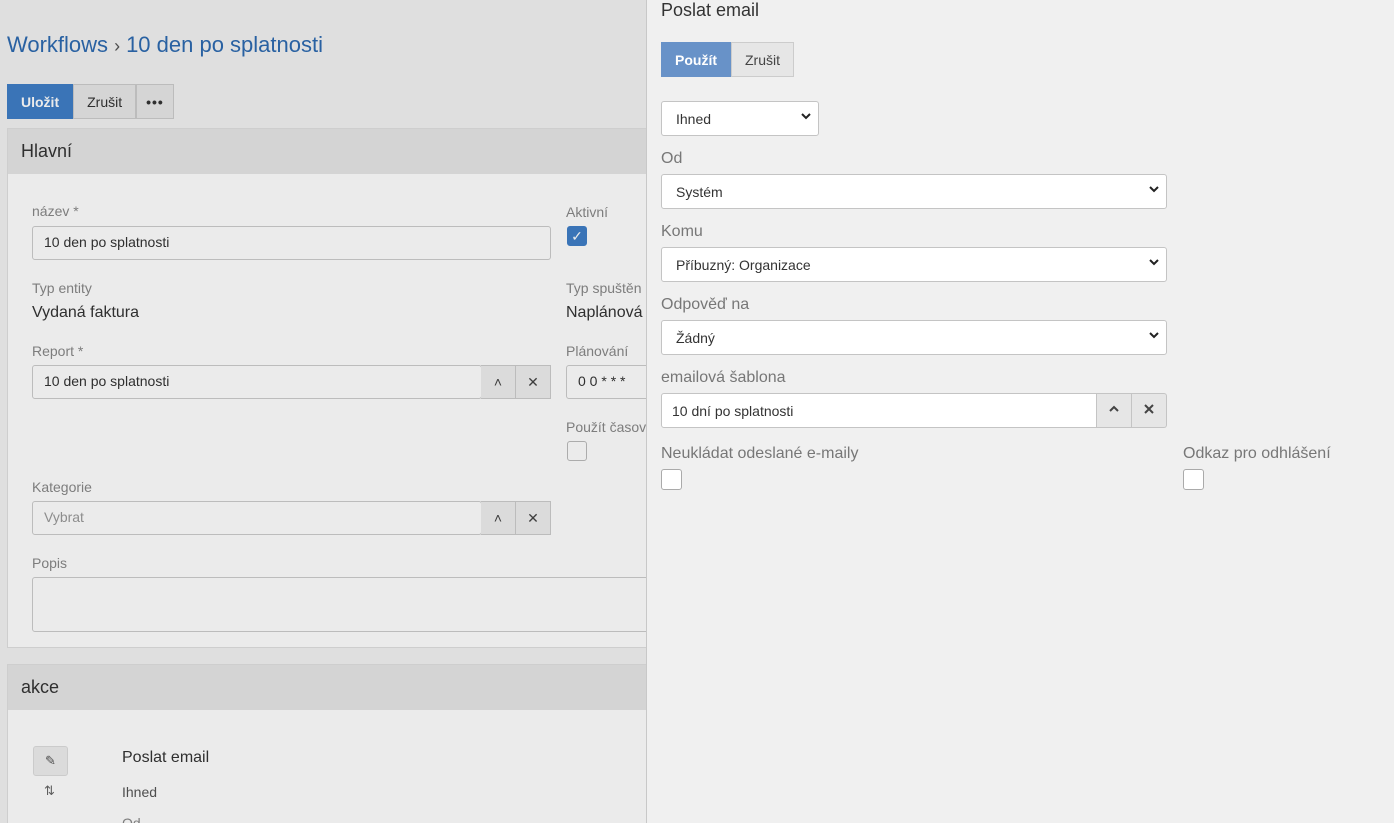 Image resolution: width=1394 pixels, height=823 pixels. What do you see at coordinates (914, 264) in the screenshot?
I see `to-select: Příbuzný: Organizace` at bounding box center [914, 264].